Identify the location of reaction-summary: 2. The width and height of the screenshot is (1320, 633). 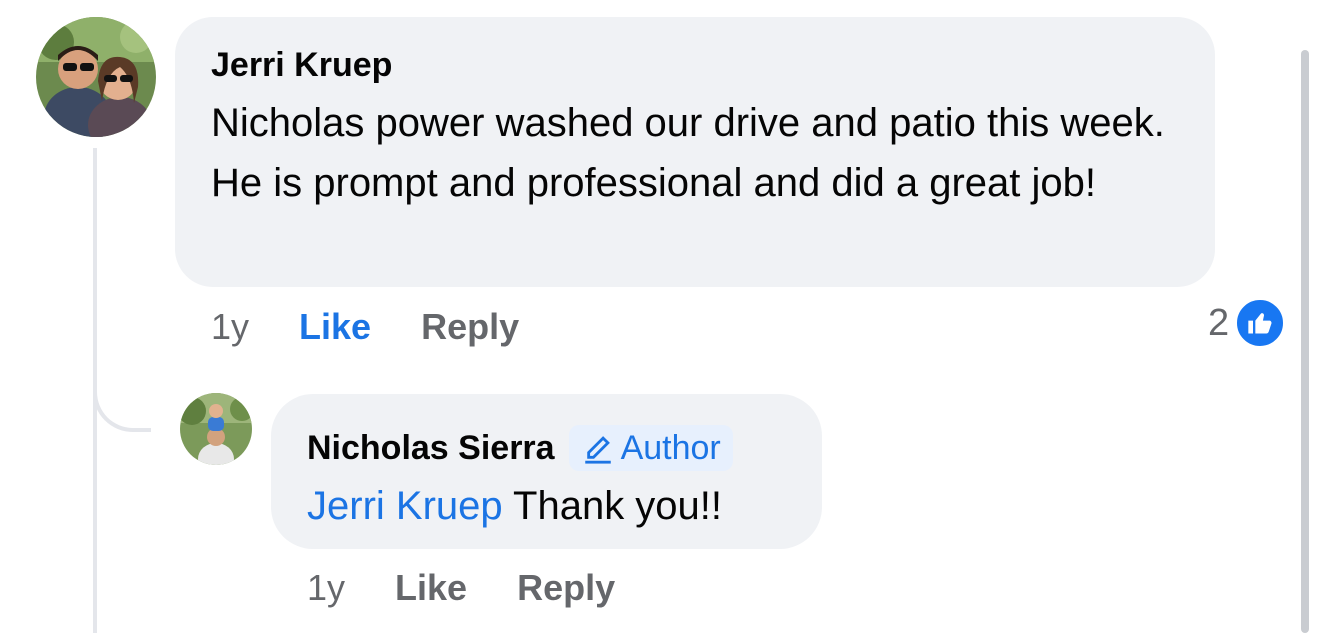
(1247, 323).